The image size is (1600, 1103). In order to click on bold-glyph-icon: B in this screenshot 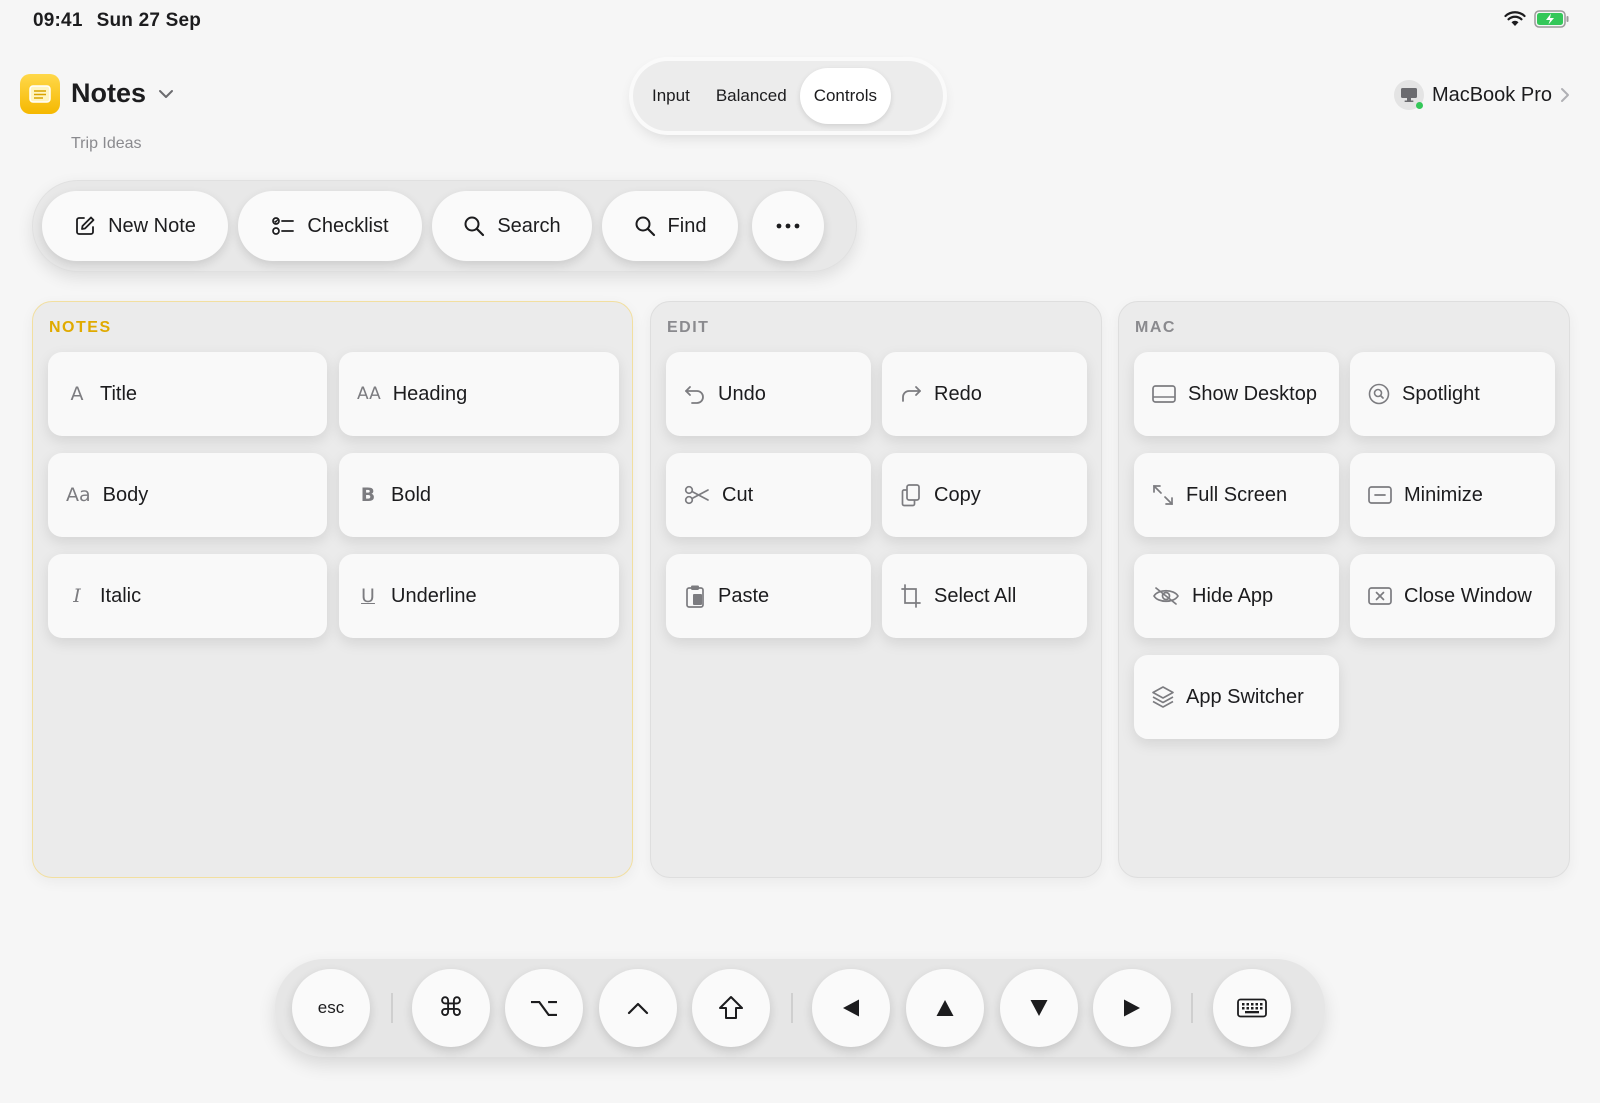, I will do `click(368, 495)`.